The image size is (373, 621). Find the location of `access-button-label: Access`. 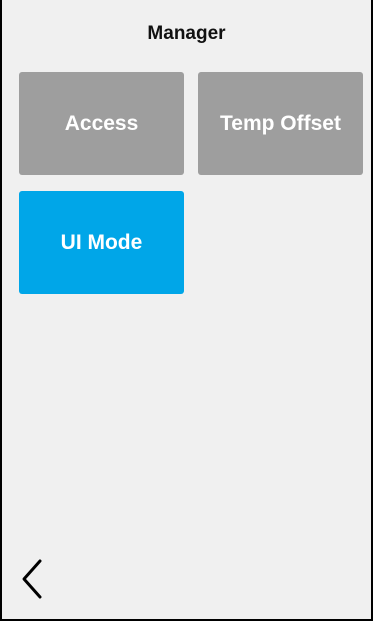

access-button-label: Access is located at coordinates (101, 123).